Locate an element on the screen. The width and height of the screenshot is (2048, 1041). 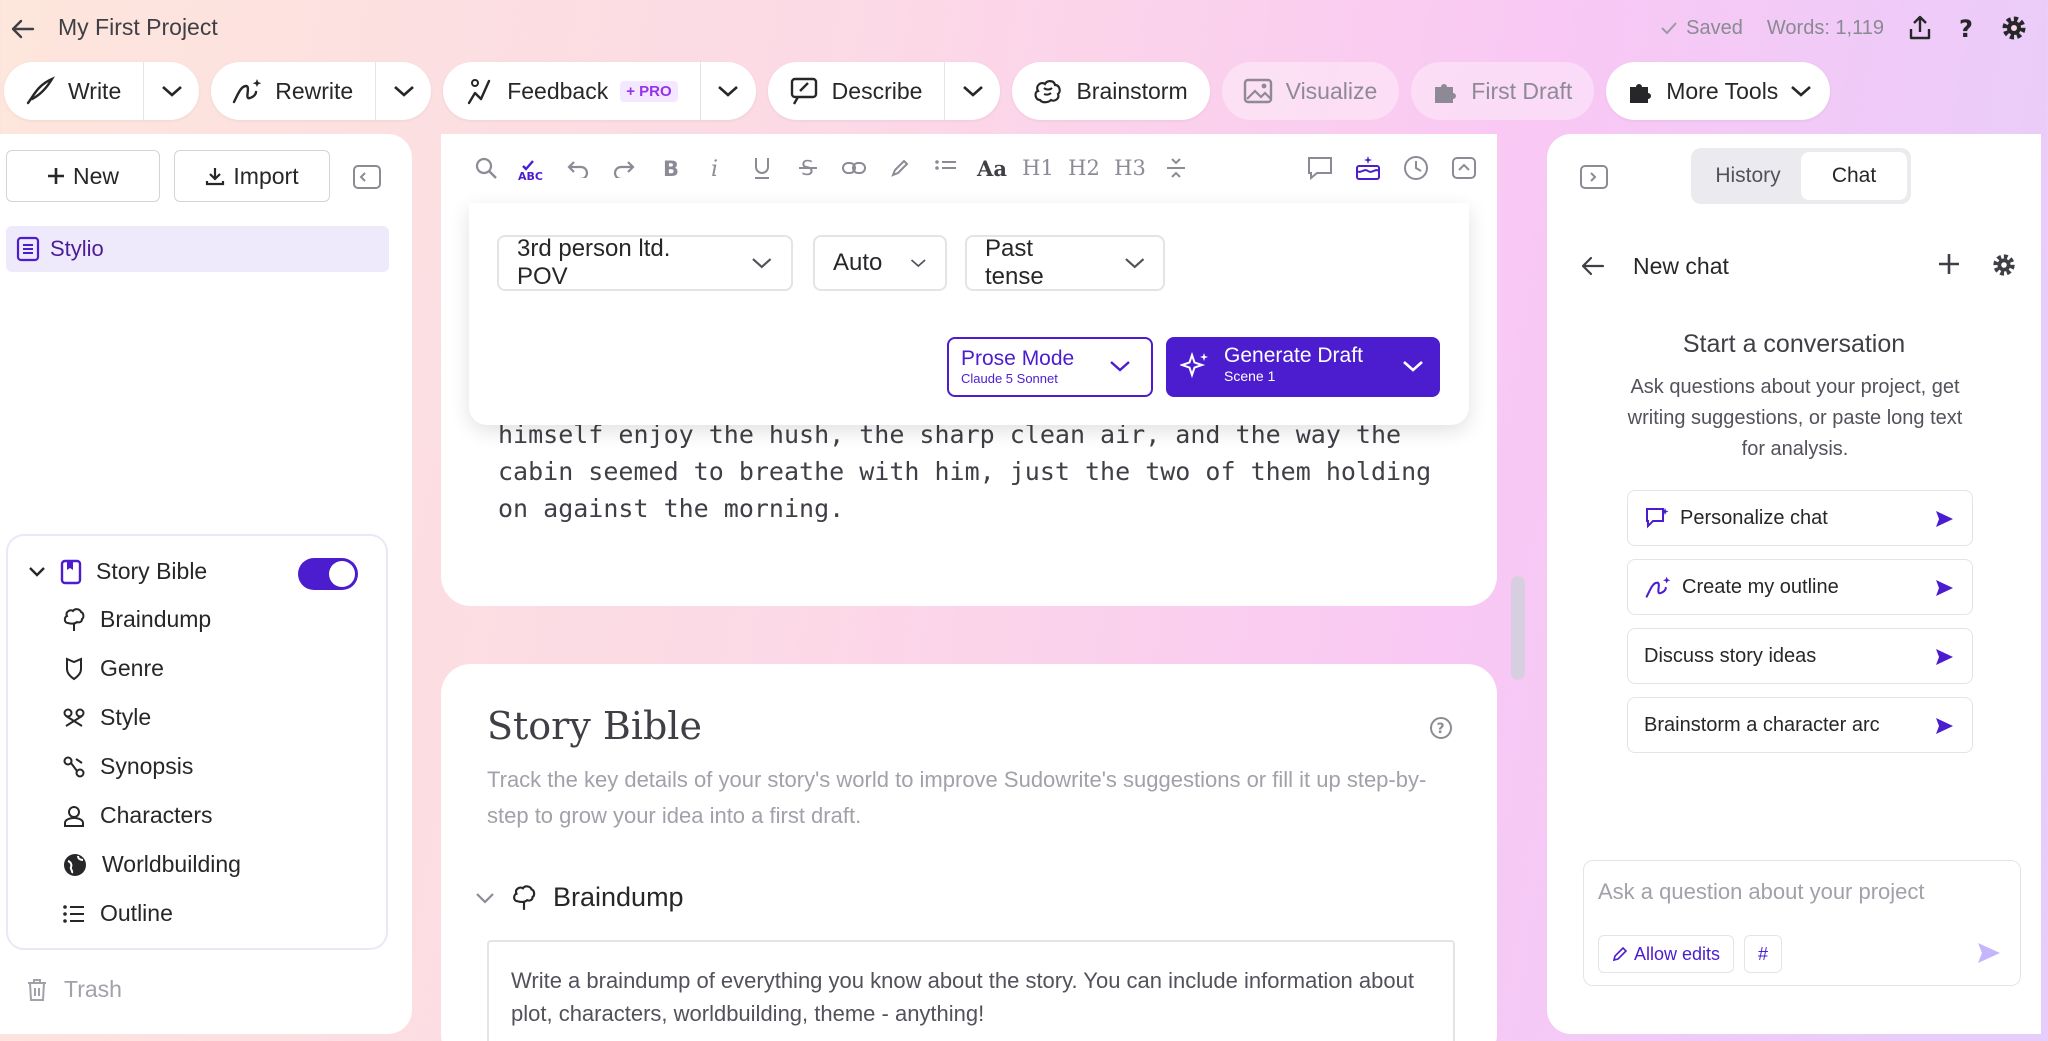
tense-select: Past tense is located at coordinates (1065, 263).